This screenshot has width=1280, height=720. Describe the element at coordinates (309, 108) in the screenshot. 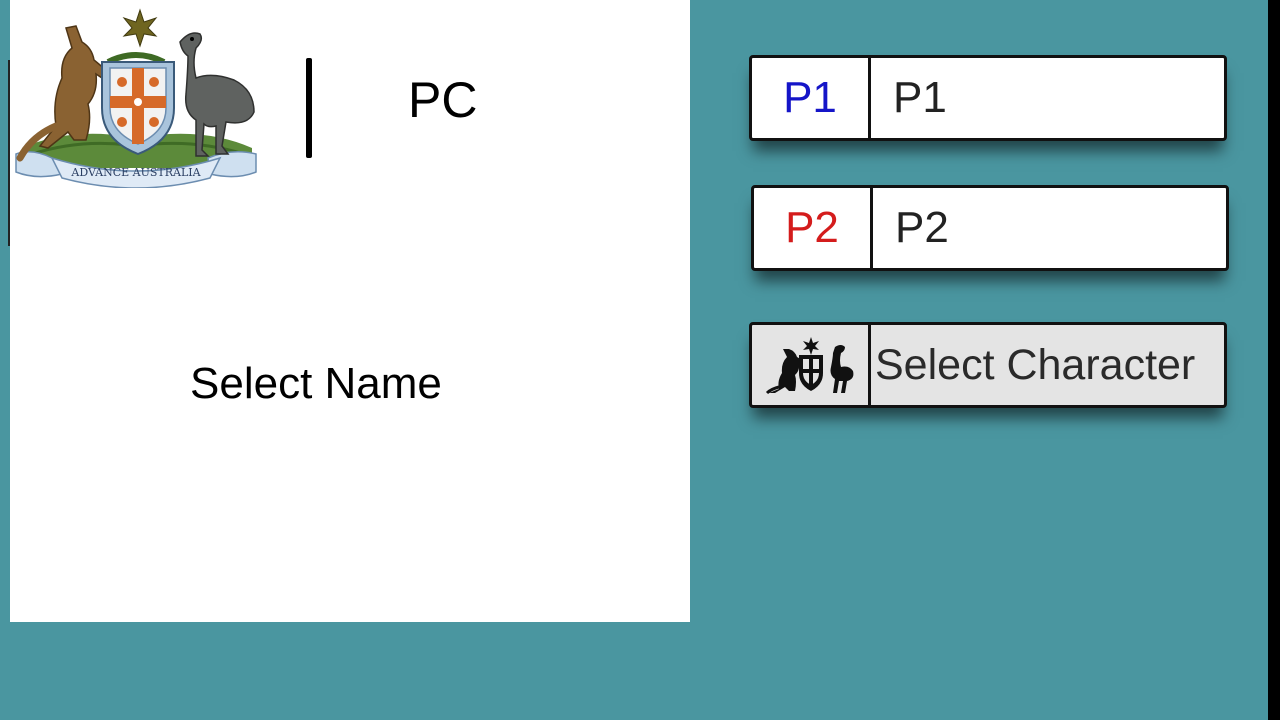

I see `header-divider` at that location.